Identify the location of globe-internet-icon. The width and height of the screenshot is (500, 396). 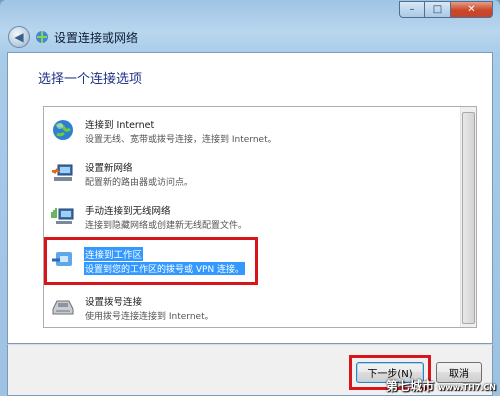
(63, 130).